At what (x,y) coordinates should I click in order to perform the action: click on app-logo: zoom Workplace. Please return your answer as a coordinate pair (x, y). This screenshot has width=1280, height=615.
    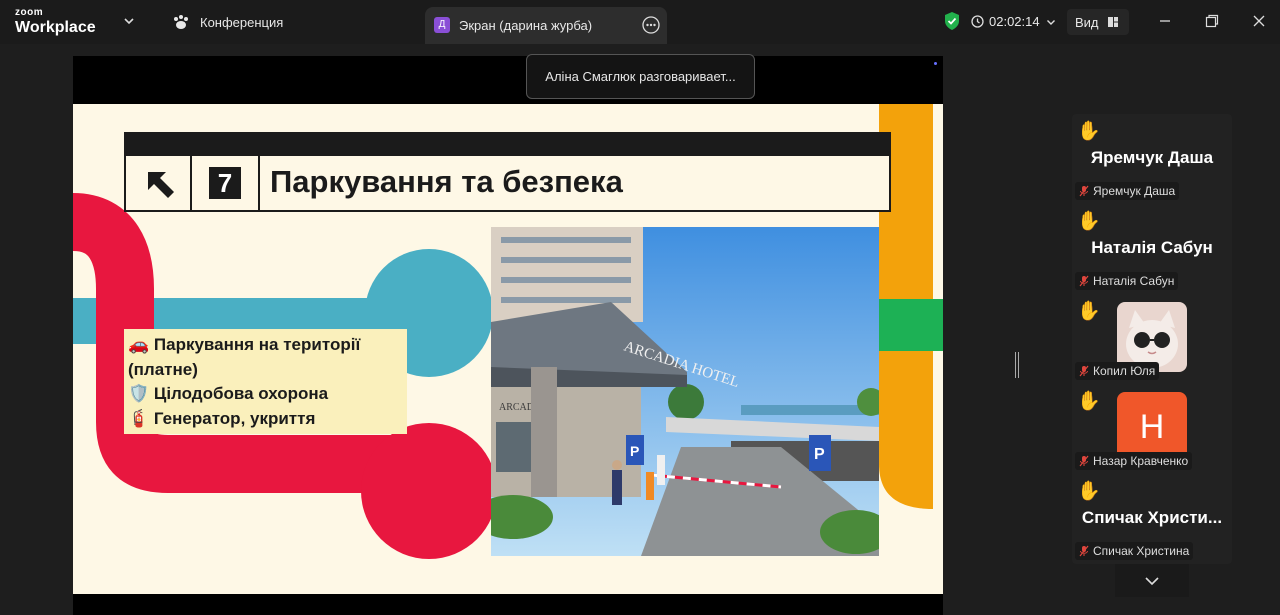
    Looking at the image, I should click on (55, 22).